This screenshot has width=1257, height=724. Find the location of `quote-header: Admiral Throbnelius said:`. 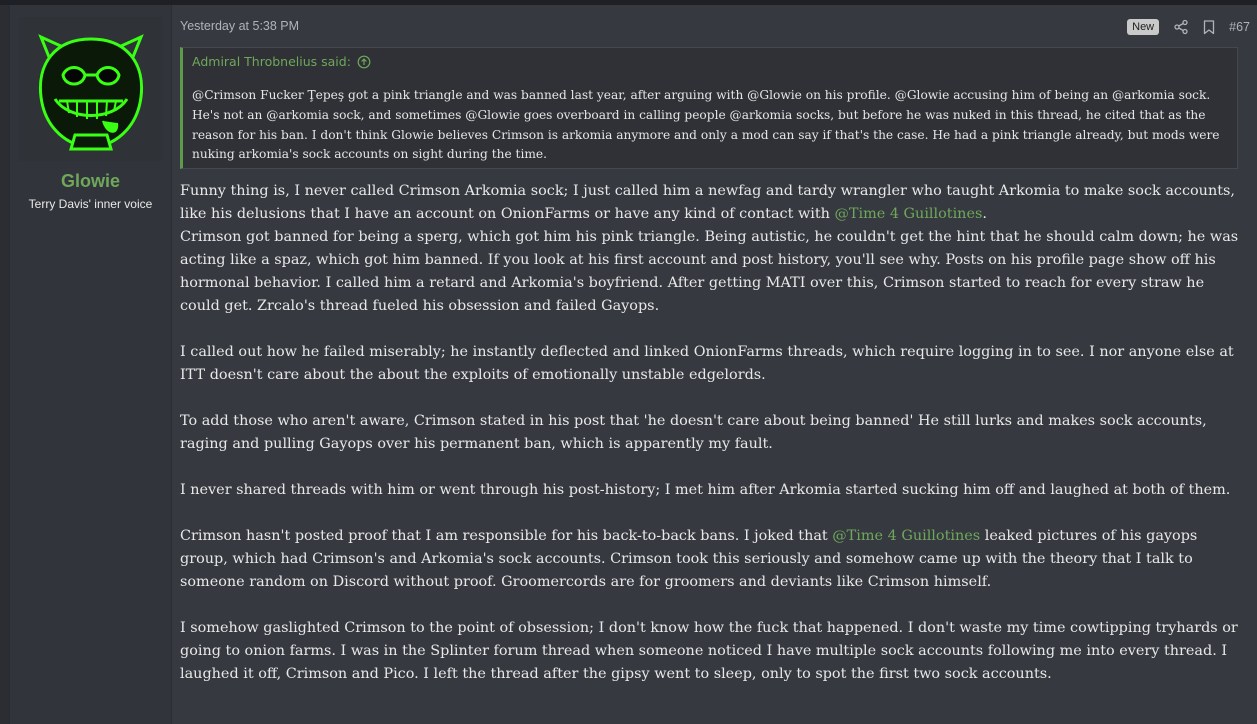

quote-header: Admiral Throbnelius said: is located at coordinates (281, 61).